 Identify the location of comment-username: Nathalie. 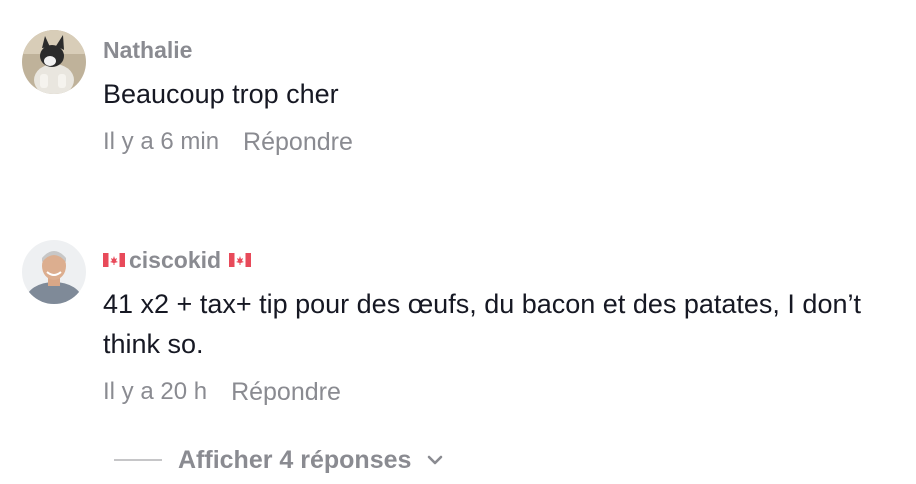
(505, 50).